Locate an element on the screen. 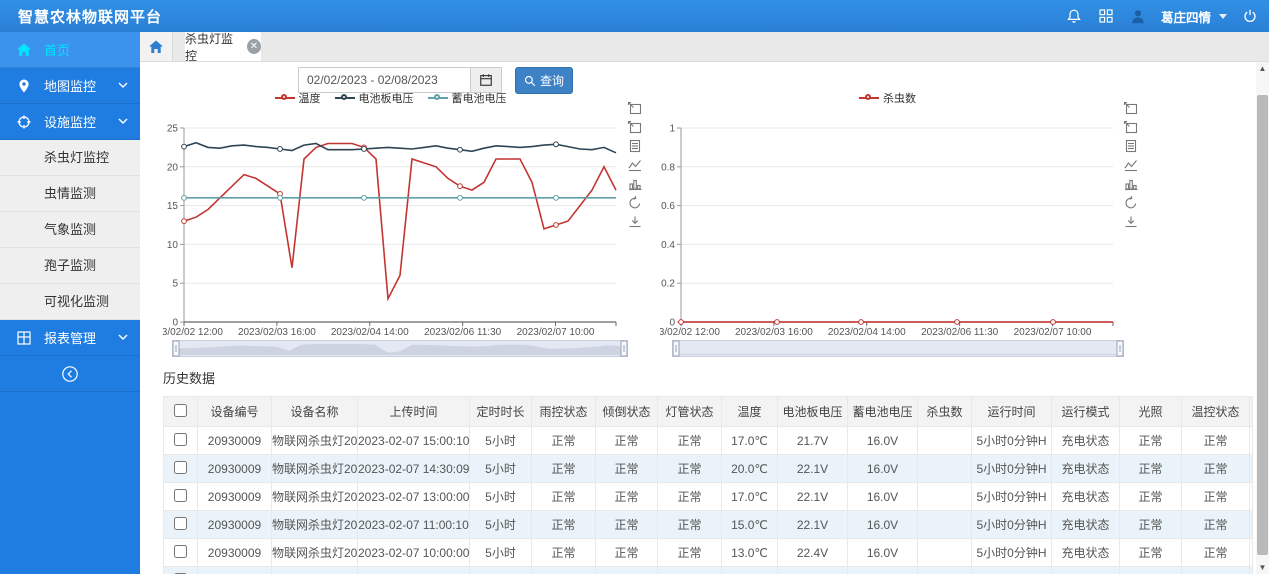 This screenshot has height=574, width=1269. tab-insecticidal-lamp: 杀虫灯监控 ✕ is located at coordinates (223, 47).